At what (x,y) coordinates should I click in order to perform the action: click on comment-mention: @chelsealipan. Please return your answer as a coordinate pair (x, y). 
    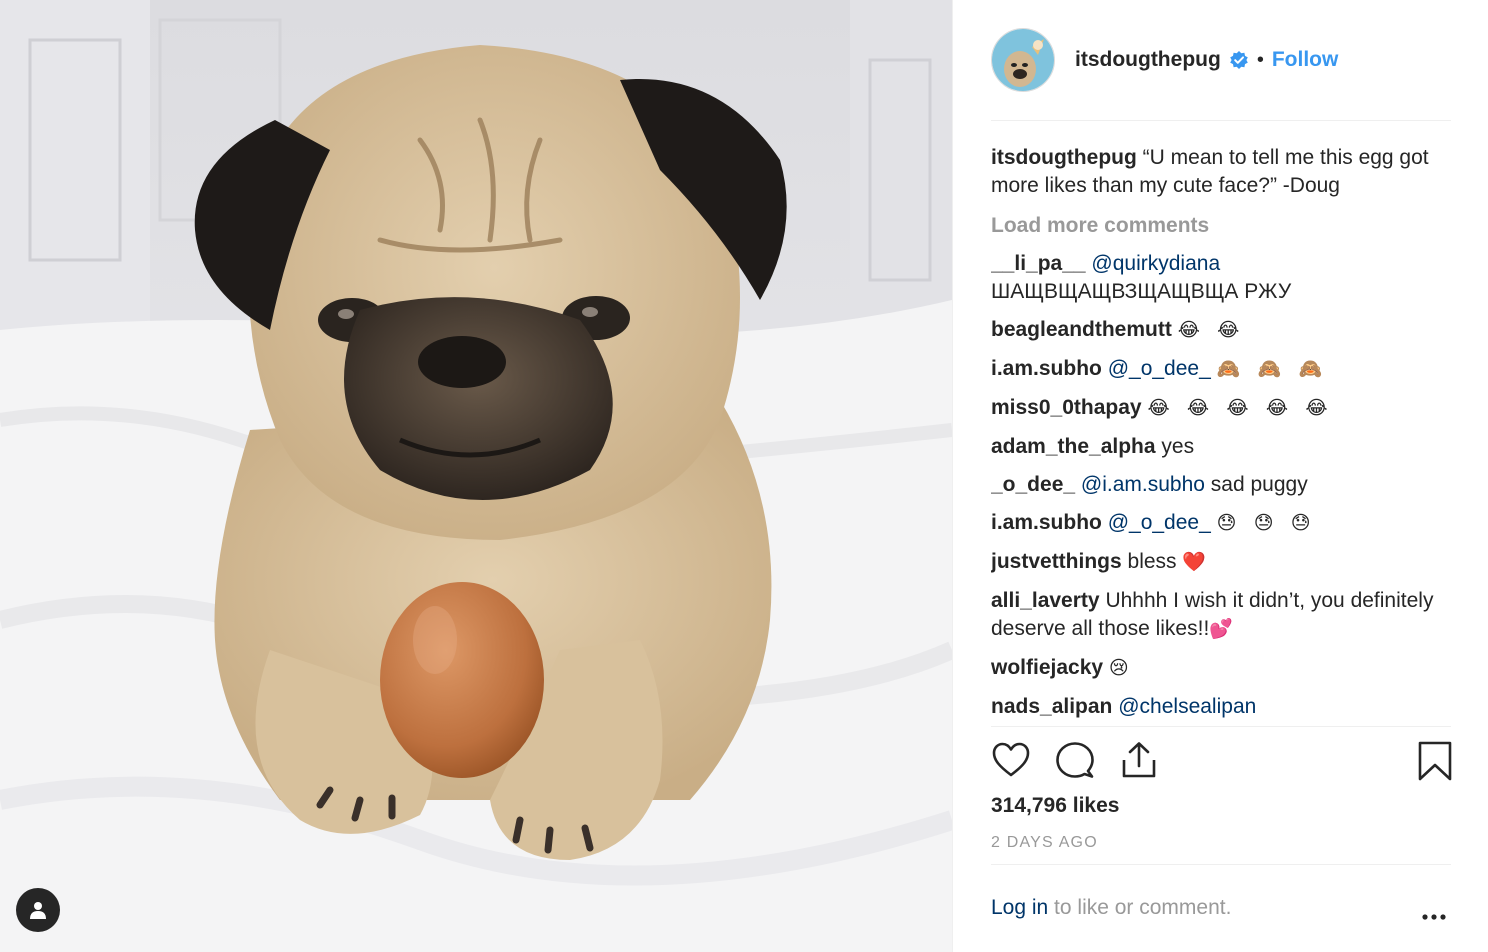
    Looking at the image, I should click on (1187, 706).